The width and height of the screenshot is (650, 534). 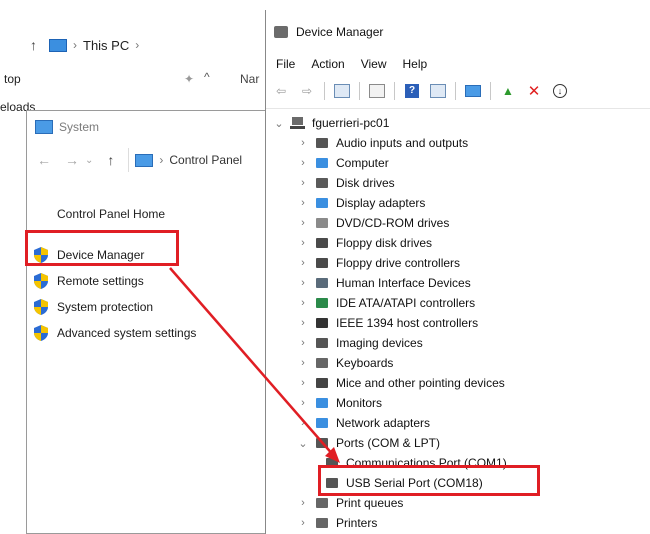 I want to click on arrow-shaft, so click(x=252, y=362).